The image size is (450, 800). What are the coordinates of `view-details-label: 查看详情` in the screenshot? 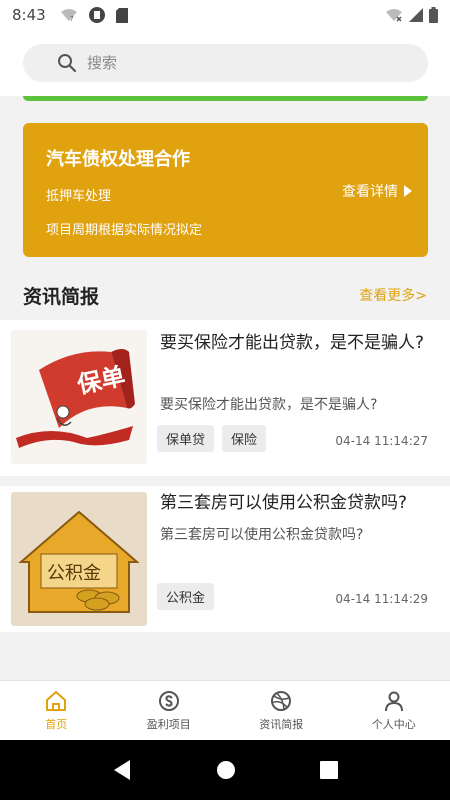 It's located at (370, 192).